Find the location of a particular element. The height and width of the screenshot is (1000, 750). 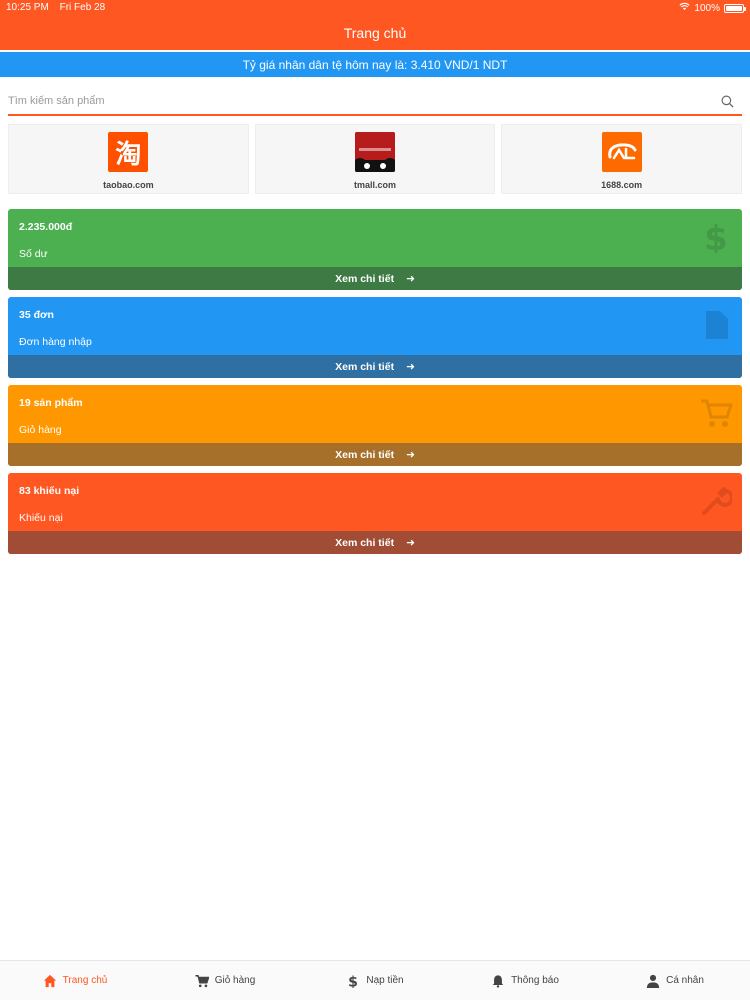

complaints-detail-button: Xem chi tiết ➜ is located at coordinates (375, 542).